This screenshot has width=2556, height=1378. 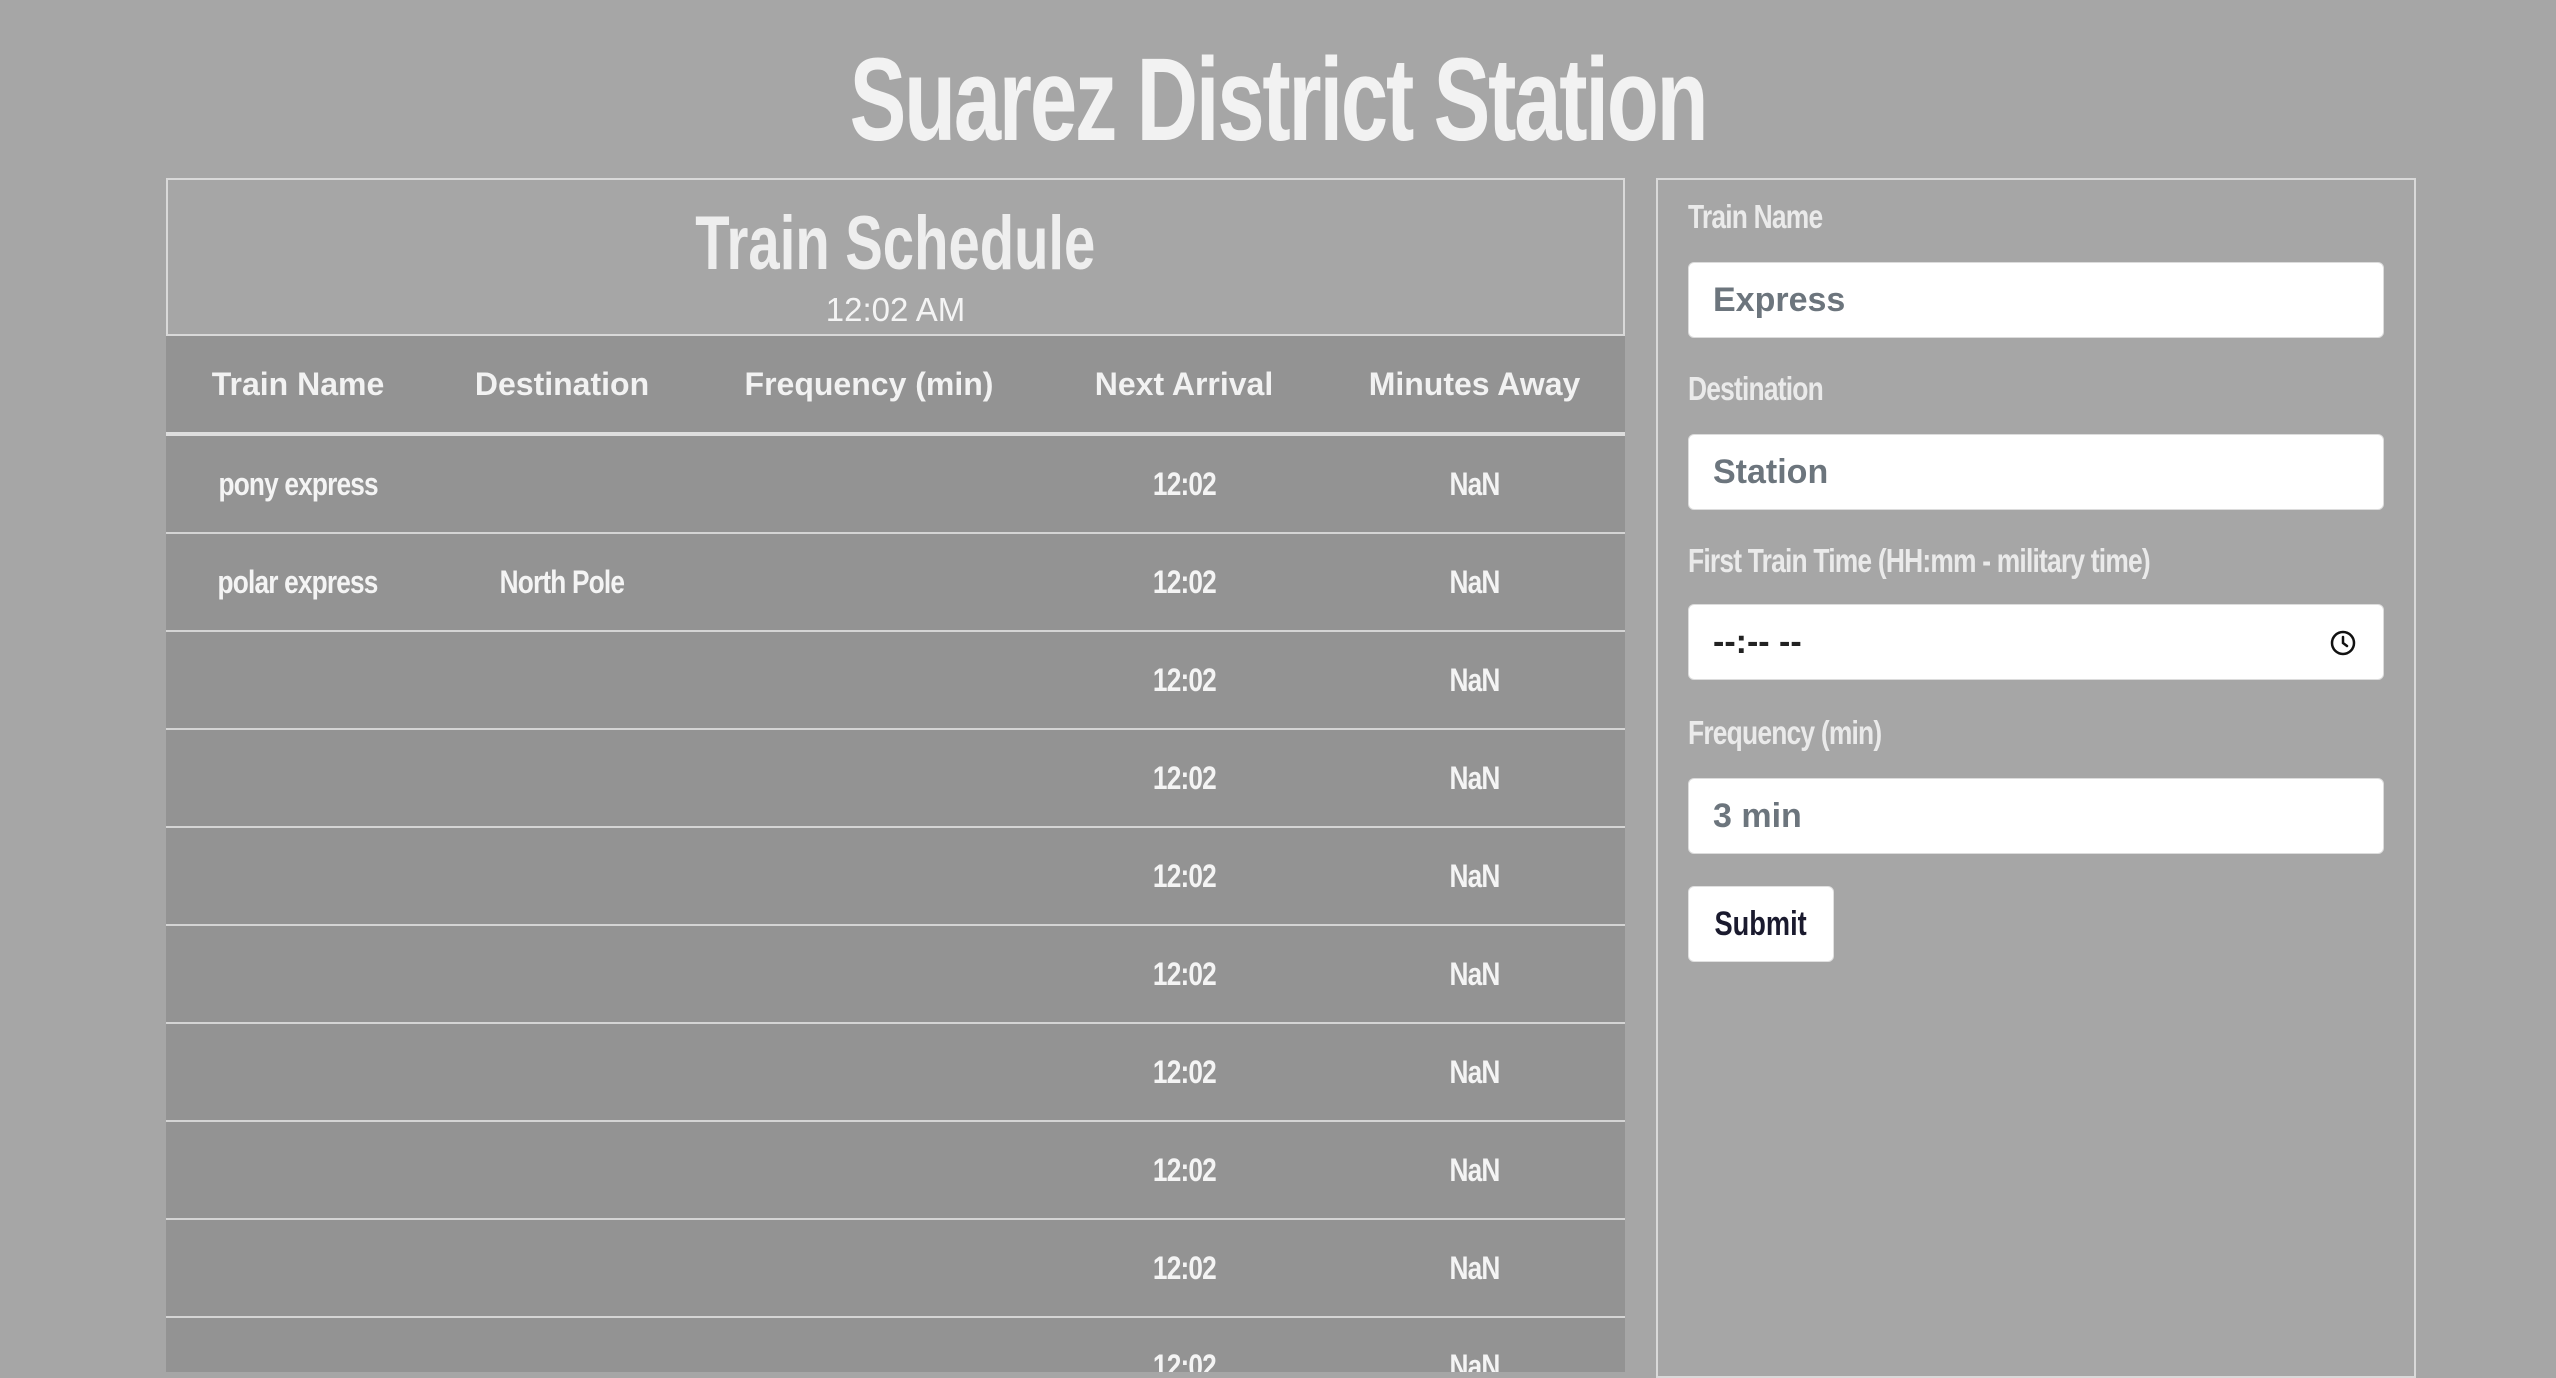 I want to click on train-name-cell-text: pony express, so click(x=298, y=483).